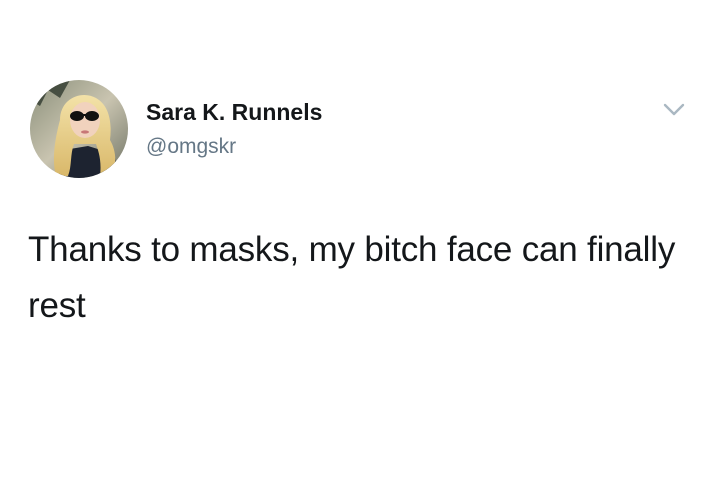 This screenshot has width=720, height=500. What do you see at coordinates (191, 147) in the screenshot?
I see `user-handle: @omgskr` at bounding box center [191, 147].